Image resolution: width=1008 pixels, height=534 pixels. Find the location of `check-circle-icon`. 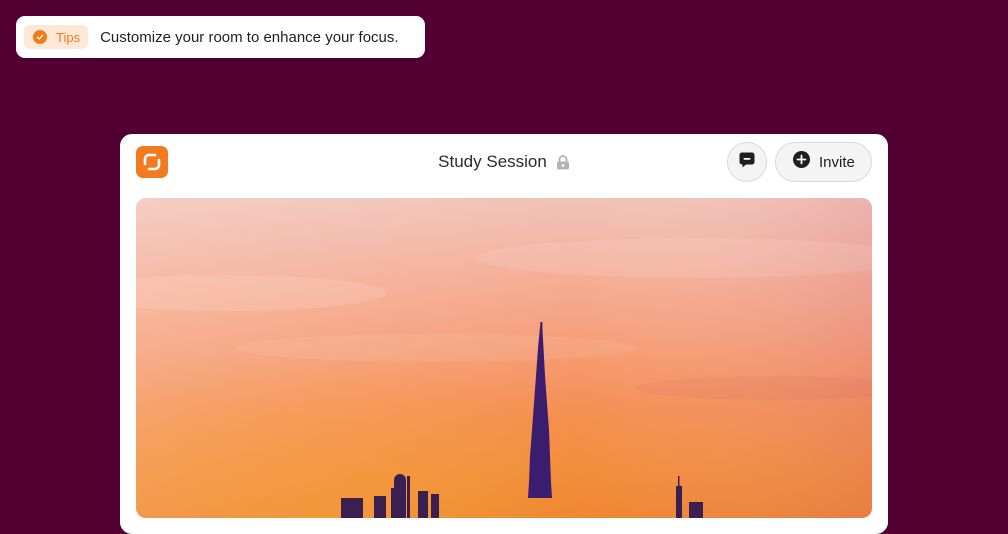

check-circle-icon is located at coordinates (40, 37).